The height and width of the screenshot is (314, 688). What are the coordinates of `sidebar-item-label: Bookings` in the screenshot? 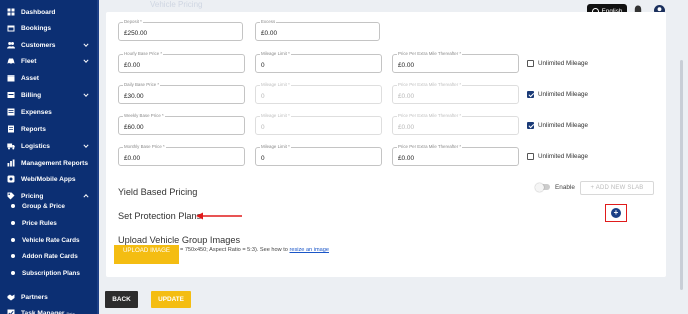 It's located at (36, 28).